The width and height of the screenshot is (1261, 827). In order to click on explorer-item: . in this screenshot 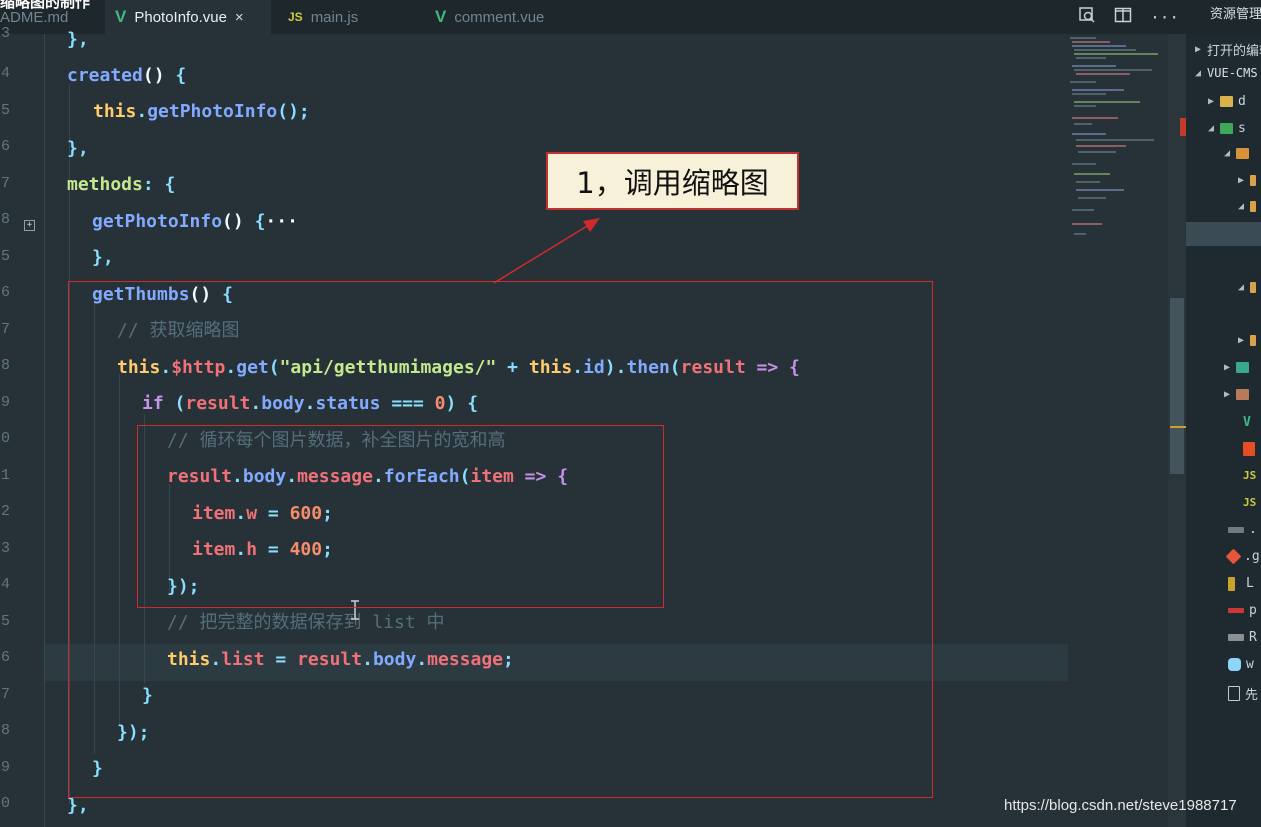, I will do `click(1242, 529)`.